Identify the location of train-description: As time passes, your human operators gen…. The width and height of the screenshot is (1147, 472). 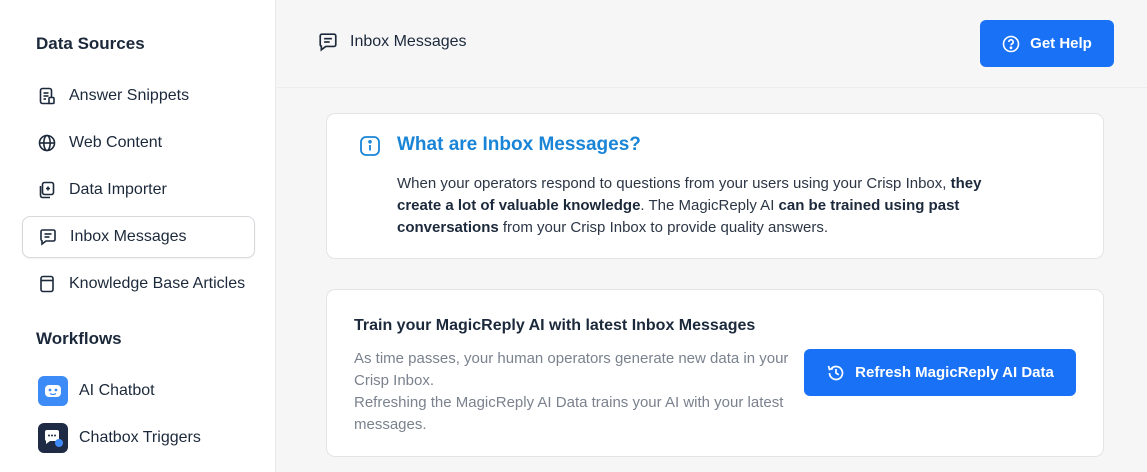
(574, 392).